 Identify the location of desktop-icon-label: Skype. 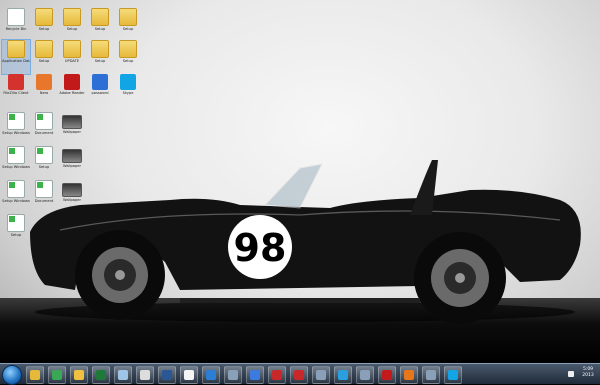
(128, 93).